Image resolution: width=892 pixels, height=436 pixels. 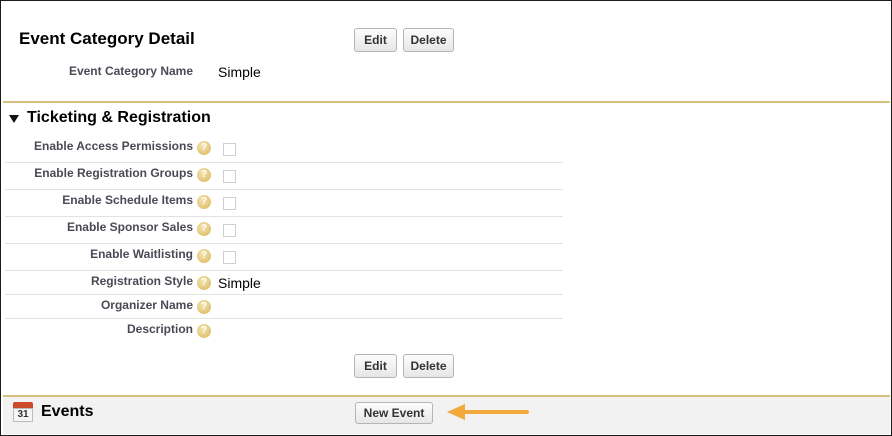 What do you see at coordinates (113, 173) in the screenshot?
I see `field-label-registration-groups: Enable Registration Groups` at bounding box center [113, 173].